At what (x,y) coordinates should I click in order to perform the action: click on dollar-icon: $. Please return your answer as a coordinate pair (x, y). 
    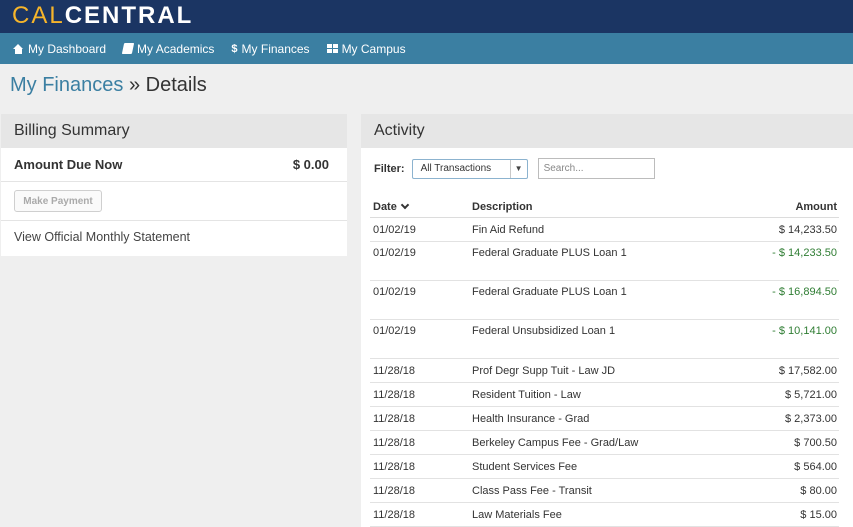
    Looking at the image, I should click on (234, 48).